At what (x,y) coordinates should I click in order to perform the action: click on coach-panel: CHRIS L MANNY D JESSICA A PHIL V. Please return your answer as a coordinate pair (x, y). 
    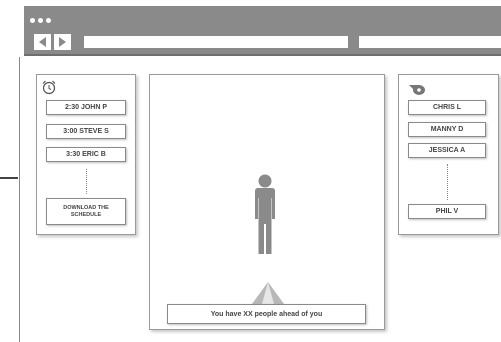
    Looking at the image, I should click on (448, 154).